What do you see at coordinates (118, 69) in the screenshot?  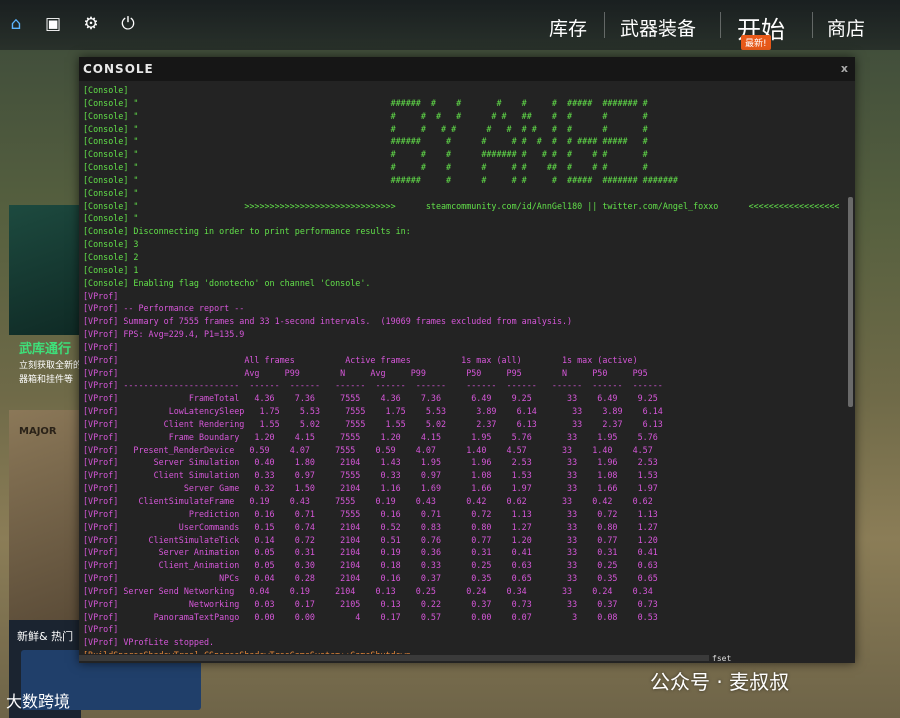 I see `console-title: CONSOLE` at bounding box center [118, 69].